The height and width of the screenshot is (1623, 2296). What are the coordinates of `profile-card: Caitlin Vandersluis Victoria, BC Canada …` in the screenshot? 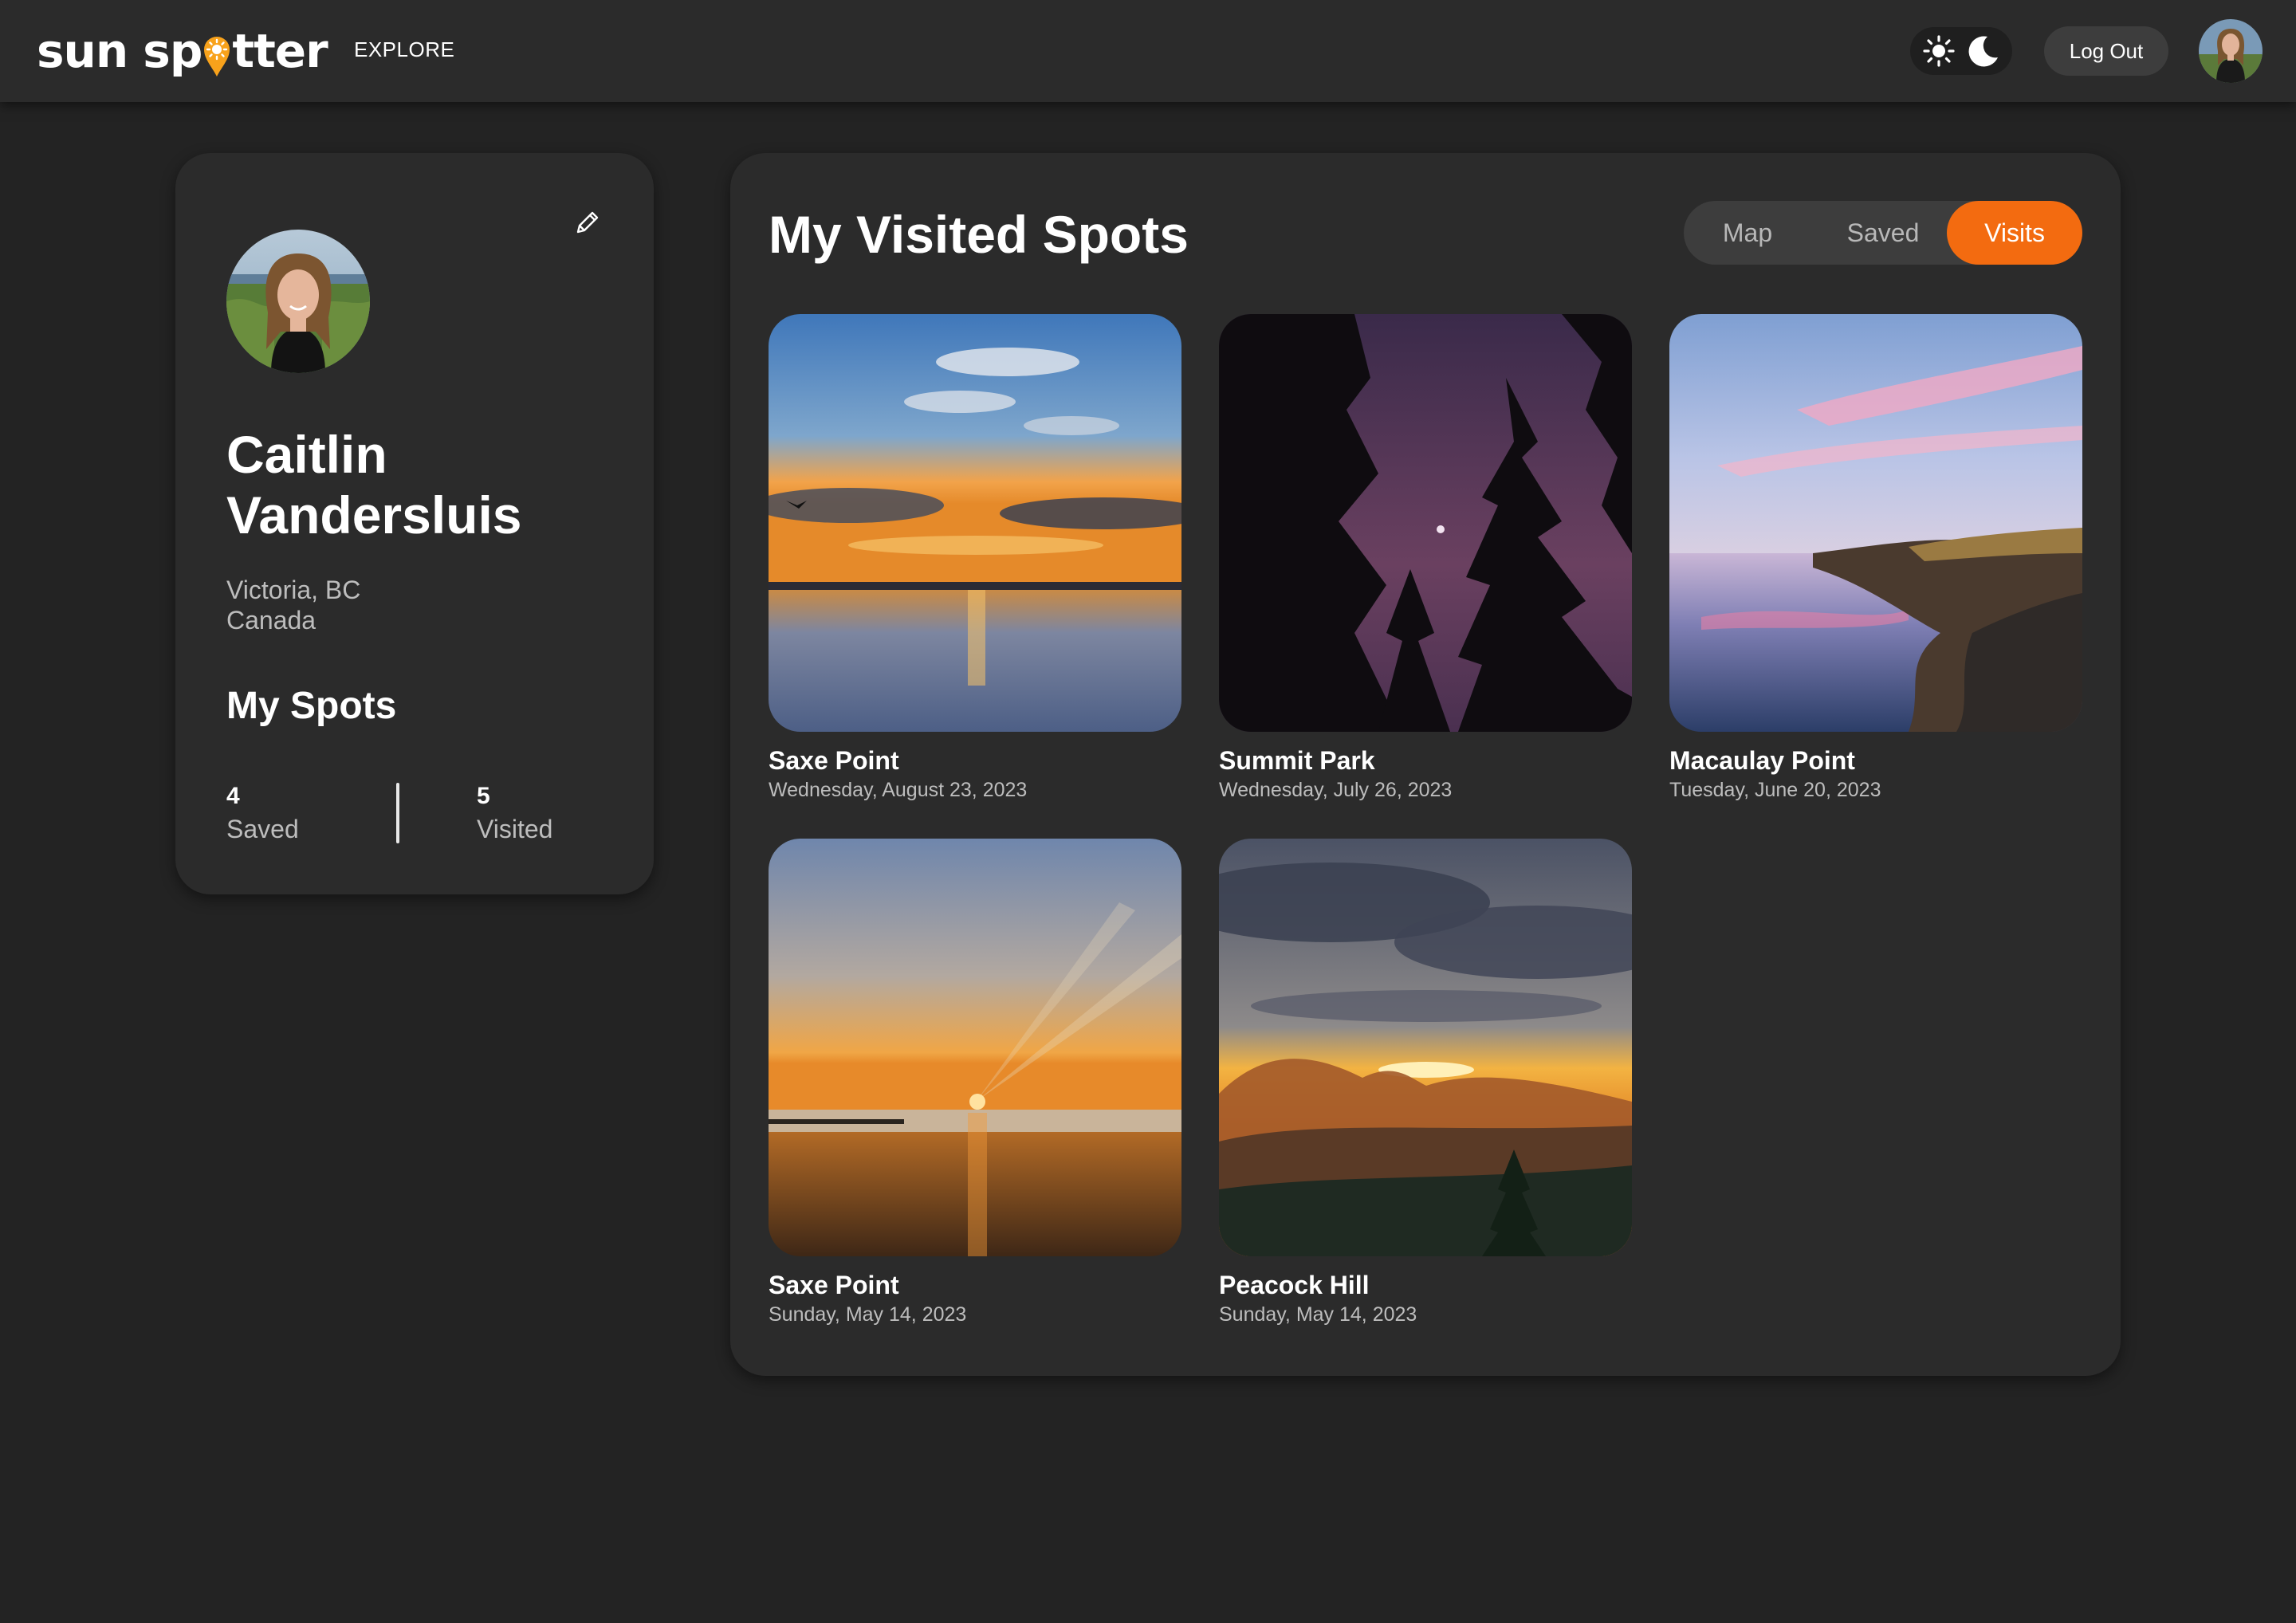 It's located at (414, 523).